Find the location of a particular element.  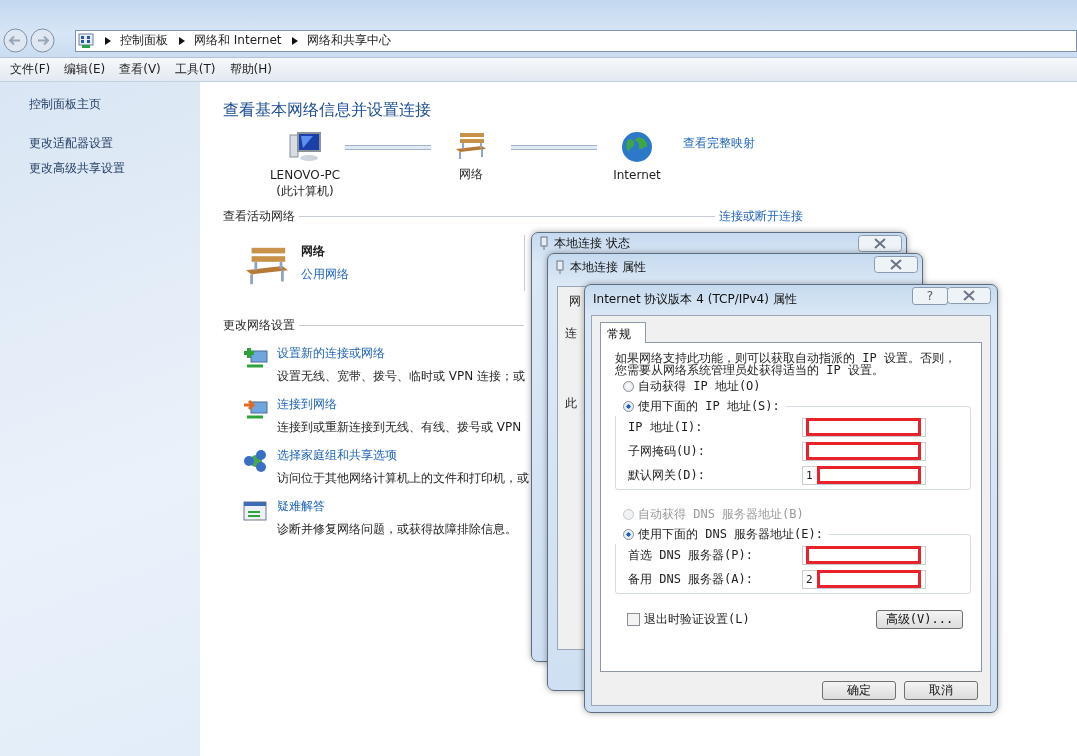

task-description: 连接到或重新连接到无线、有线、拨号或 VPN is located at coordinates (399, 427).